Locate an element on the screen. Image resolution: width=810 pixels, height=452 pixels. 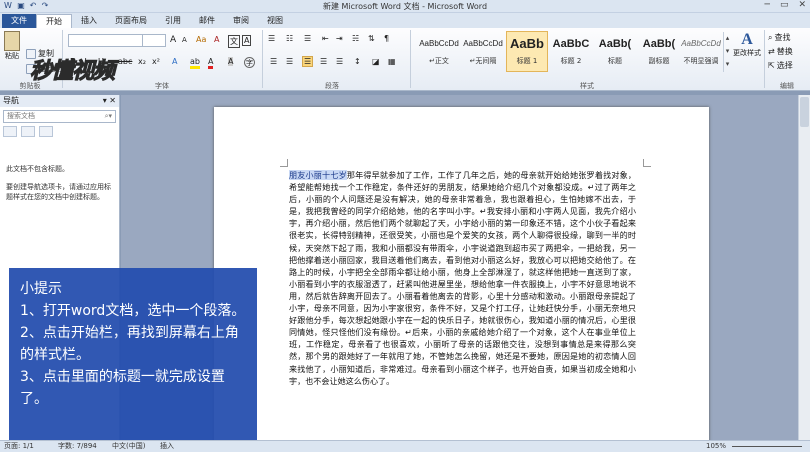
sort-icon: ⇅ is located at coordinates (371, 38).